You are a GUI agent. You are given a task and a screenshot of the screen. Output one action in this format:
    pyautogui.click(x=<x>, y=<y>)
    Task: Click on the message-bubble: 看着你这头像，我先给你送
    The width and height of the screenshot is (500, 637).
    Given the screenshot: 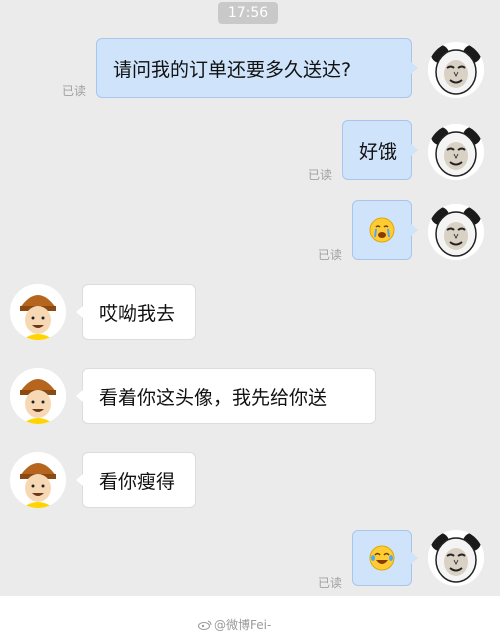 What is the action you would take?
    pyautogui.click(x=226, y=396)
    